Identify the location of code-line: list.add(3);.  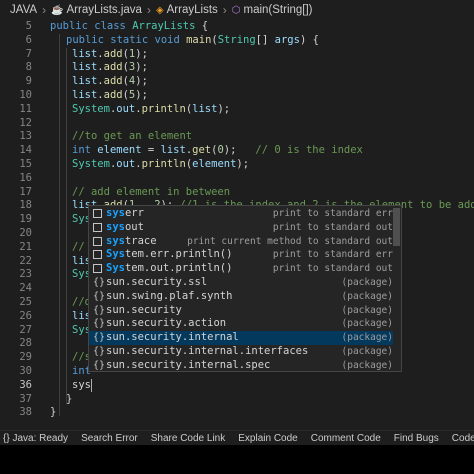
(110, 67).